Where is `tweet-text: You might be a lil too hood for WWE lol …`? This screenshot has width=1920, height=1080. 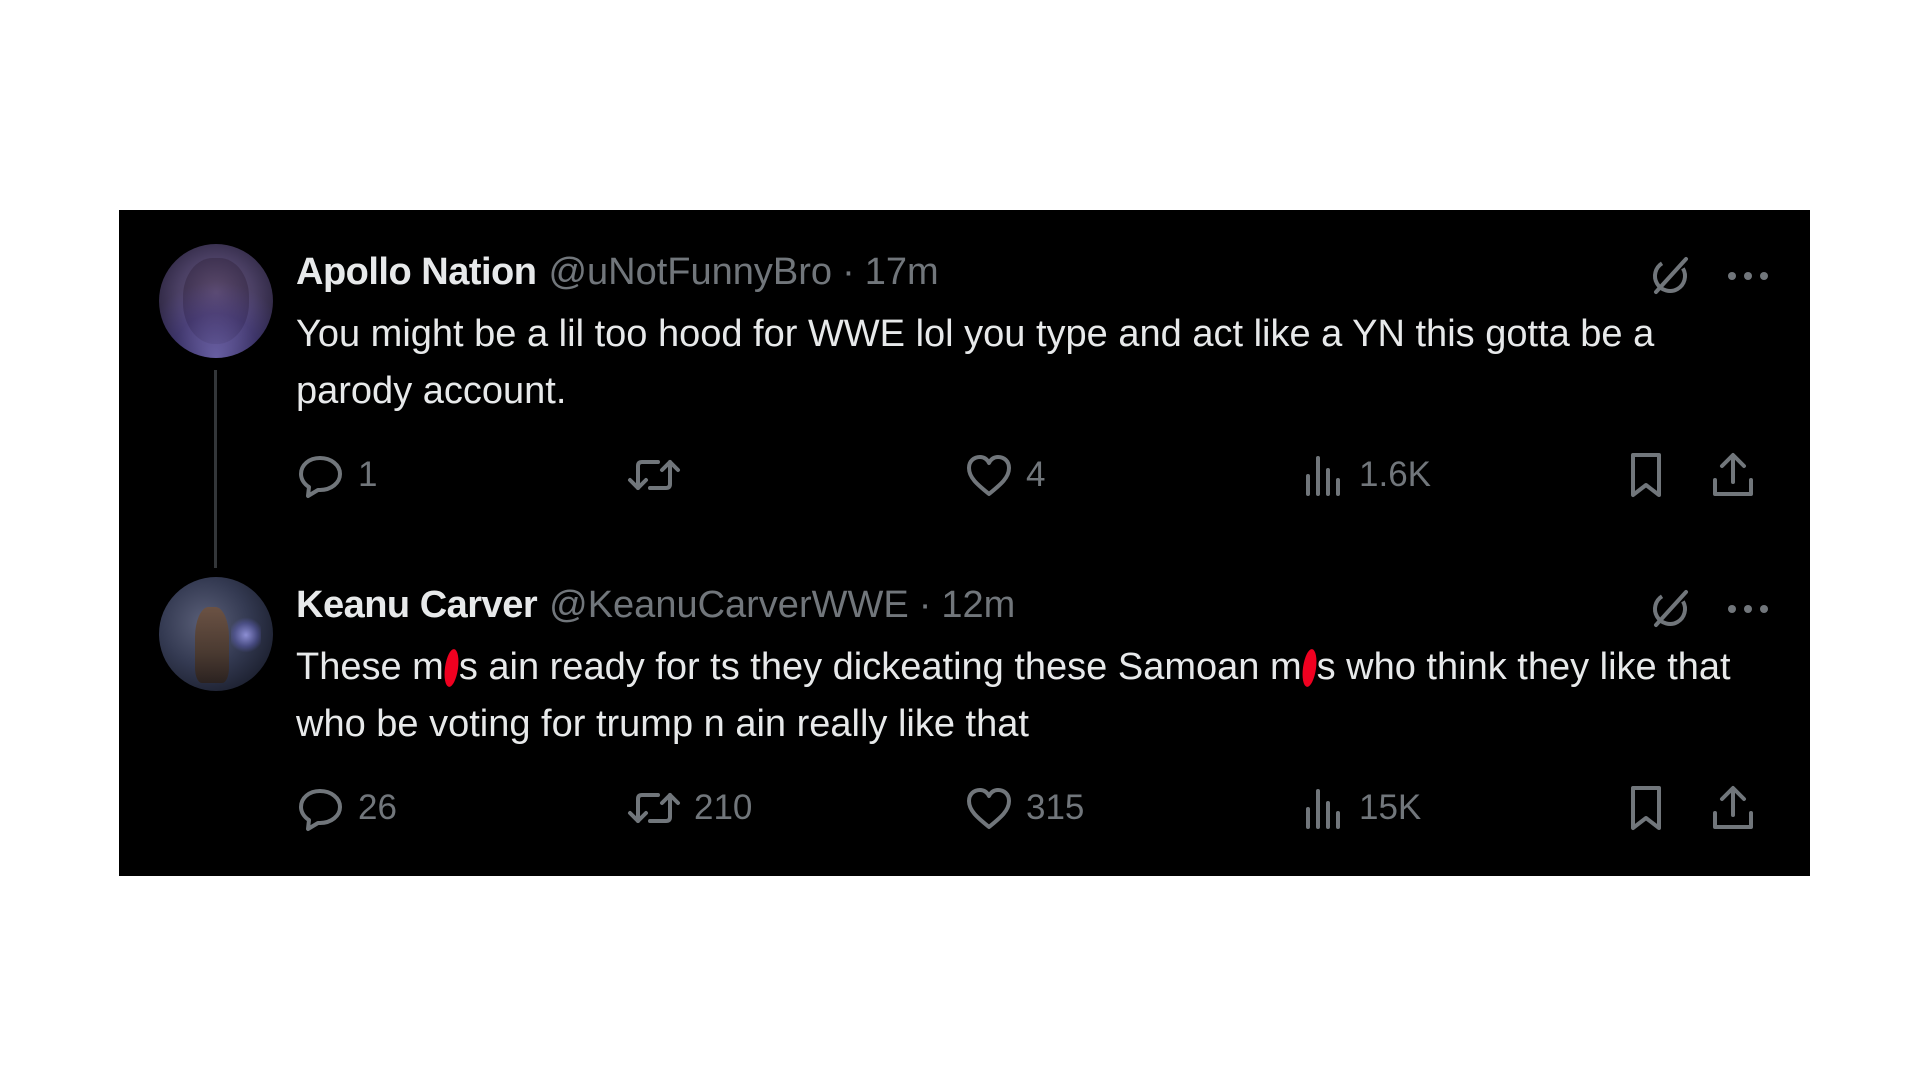
tweet-text: You might be a lil too hood for WWE lol … is located at coordinates (1026, 363).